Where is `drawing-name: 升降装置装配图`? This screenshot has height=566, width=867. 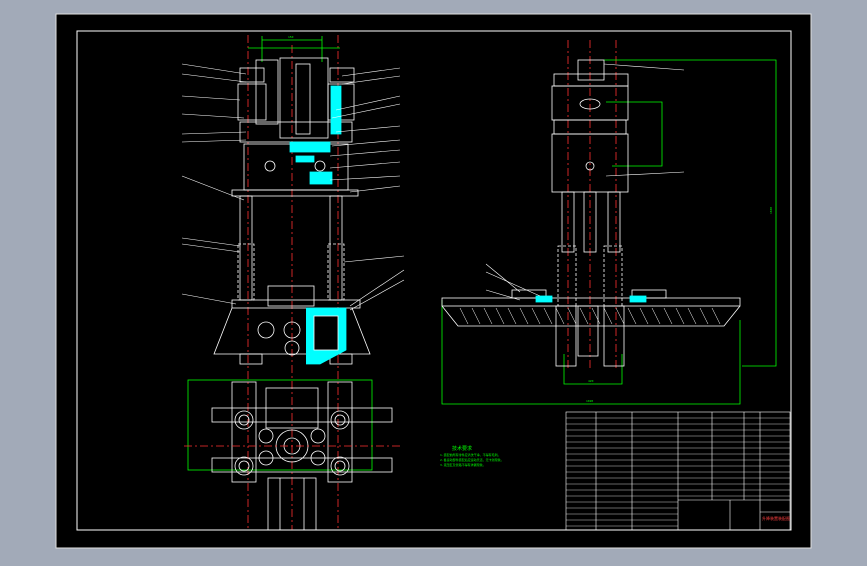
drawing-name: 升降装置装配图 is located at coordinates (776, 518).